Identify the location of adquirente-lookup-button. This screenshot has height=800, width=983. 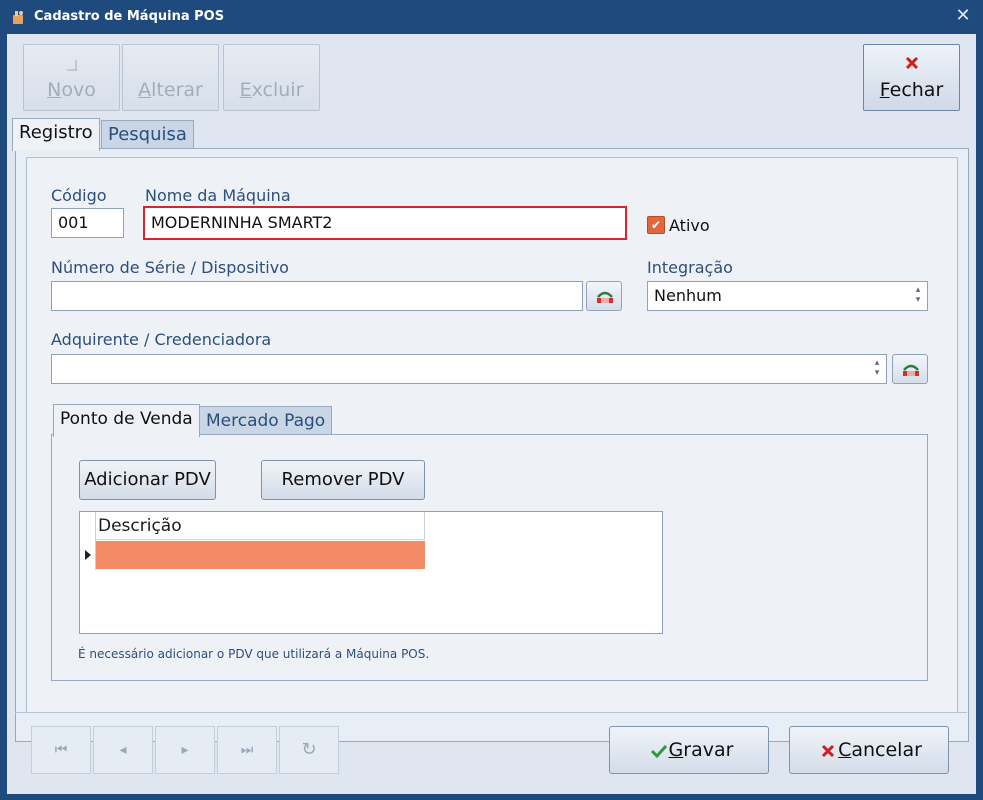
(910, 369).